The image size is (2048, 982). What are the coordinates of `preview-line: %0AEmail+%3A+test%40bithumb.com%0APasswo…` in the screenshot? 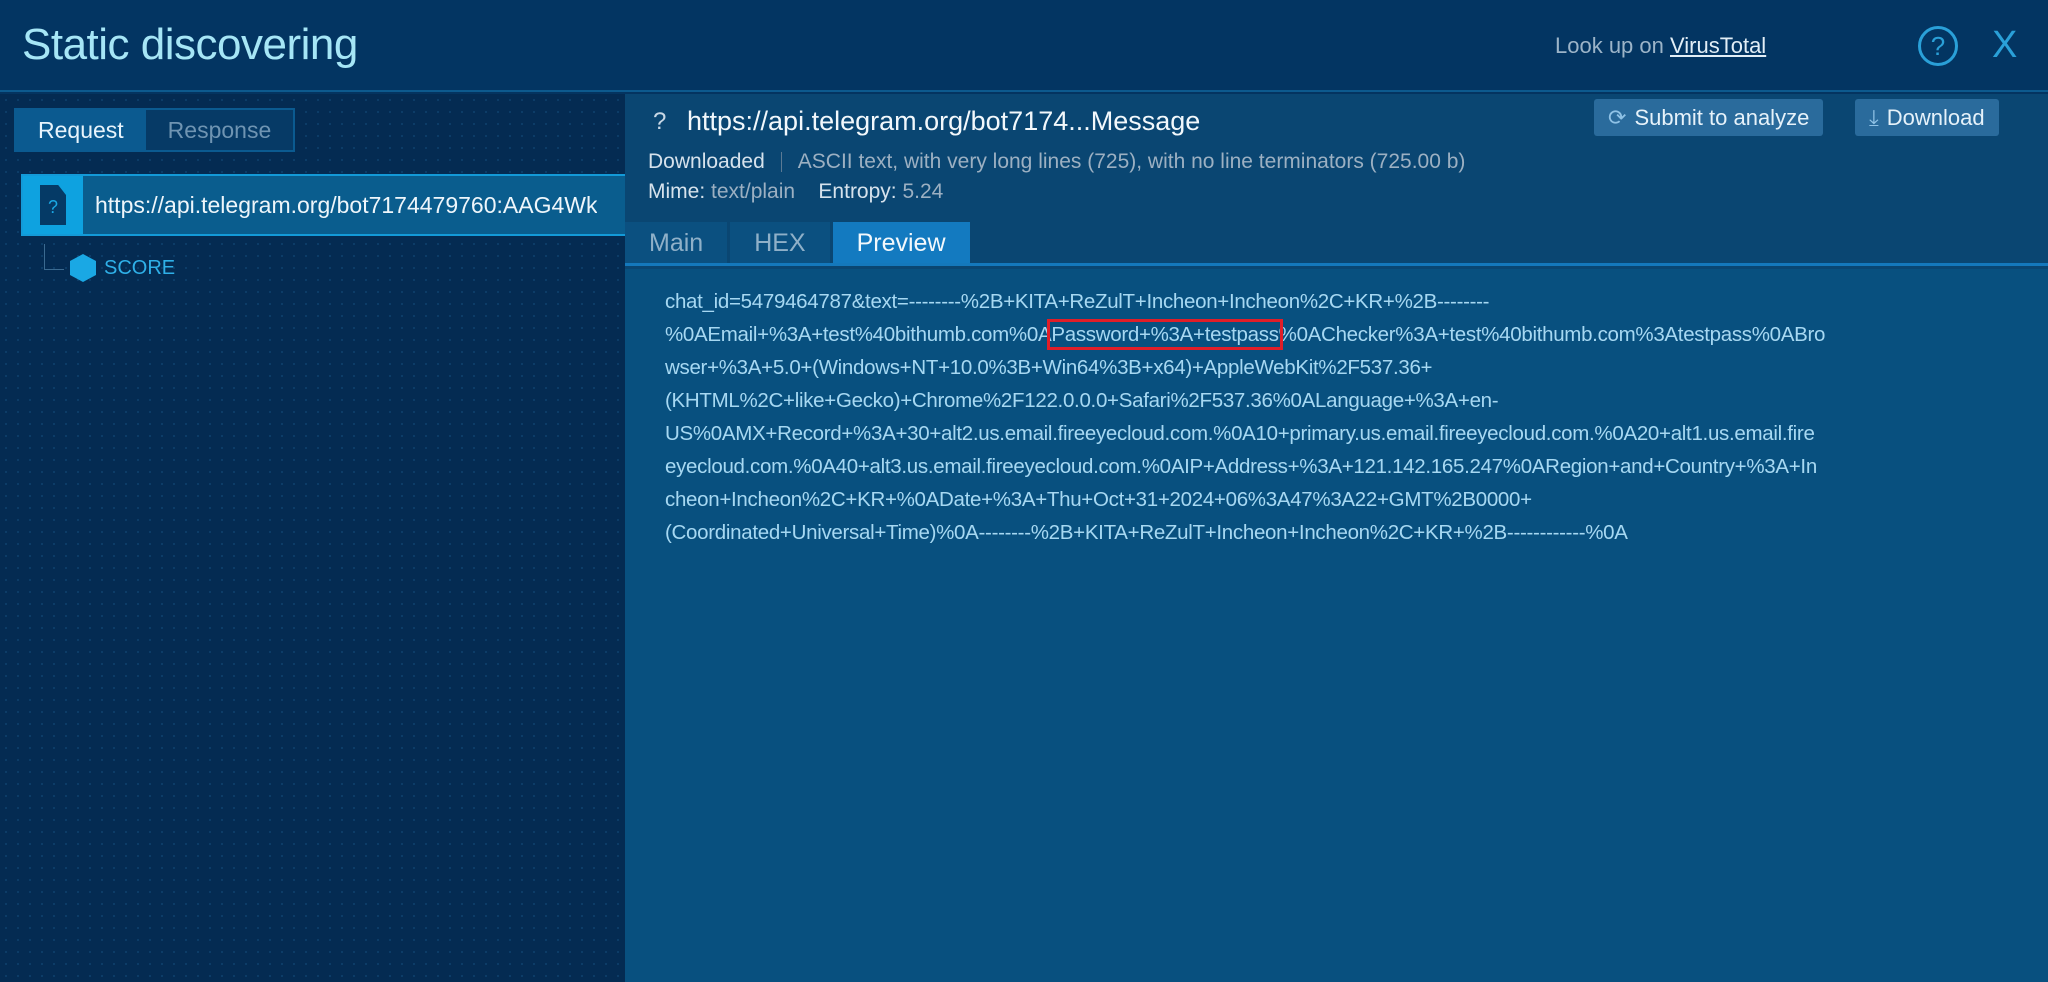 It's located at (1356, 334).